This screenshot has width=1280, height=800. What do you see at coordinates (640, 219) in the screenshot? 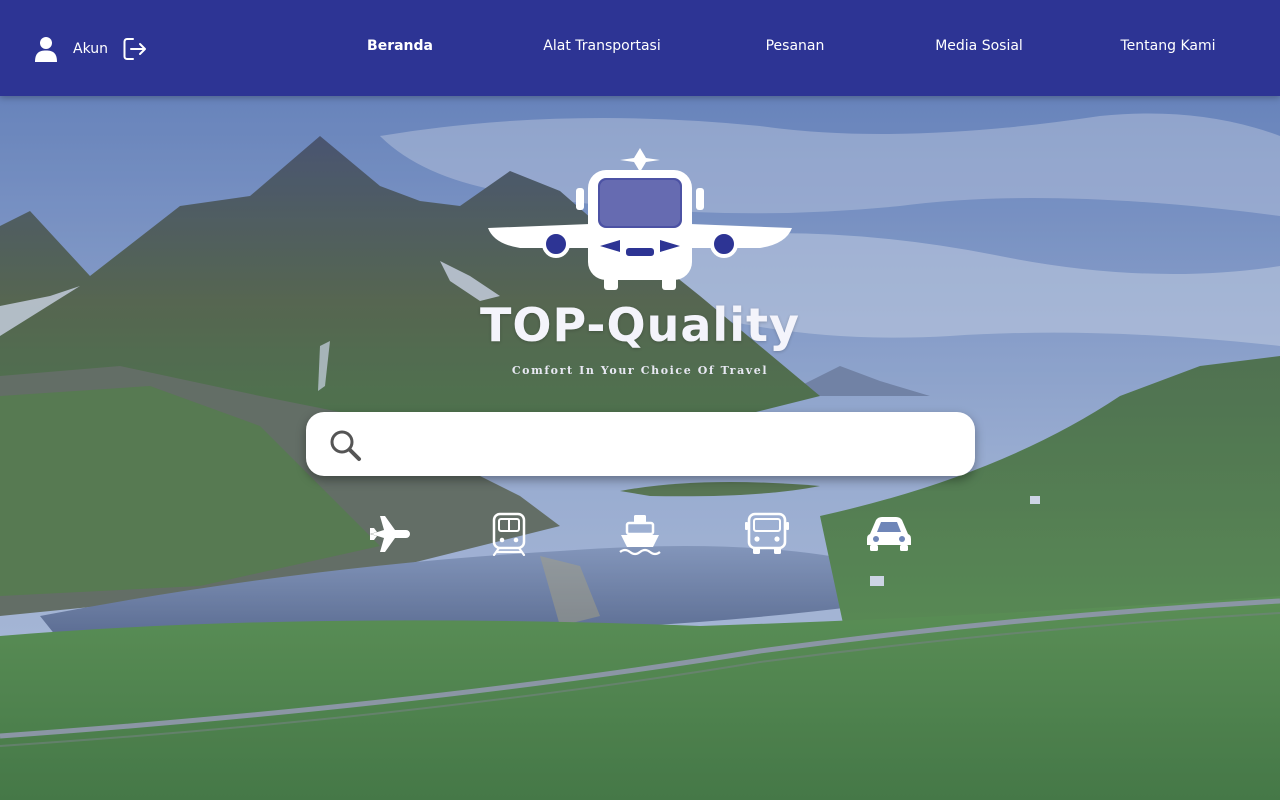
I see `brand-logo-icon` at bounding box center [640, 219].